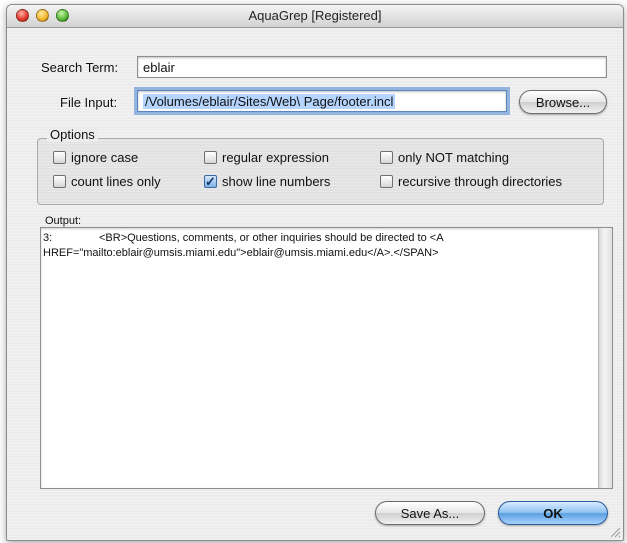  I want to click on checkbox-recursive-directories: recursive through directories, so click(471, 181).